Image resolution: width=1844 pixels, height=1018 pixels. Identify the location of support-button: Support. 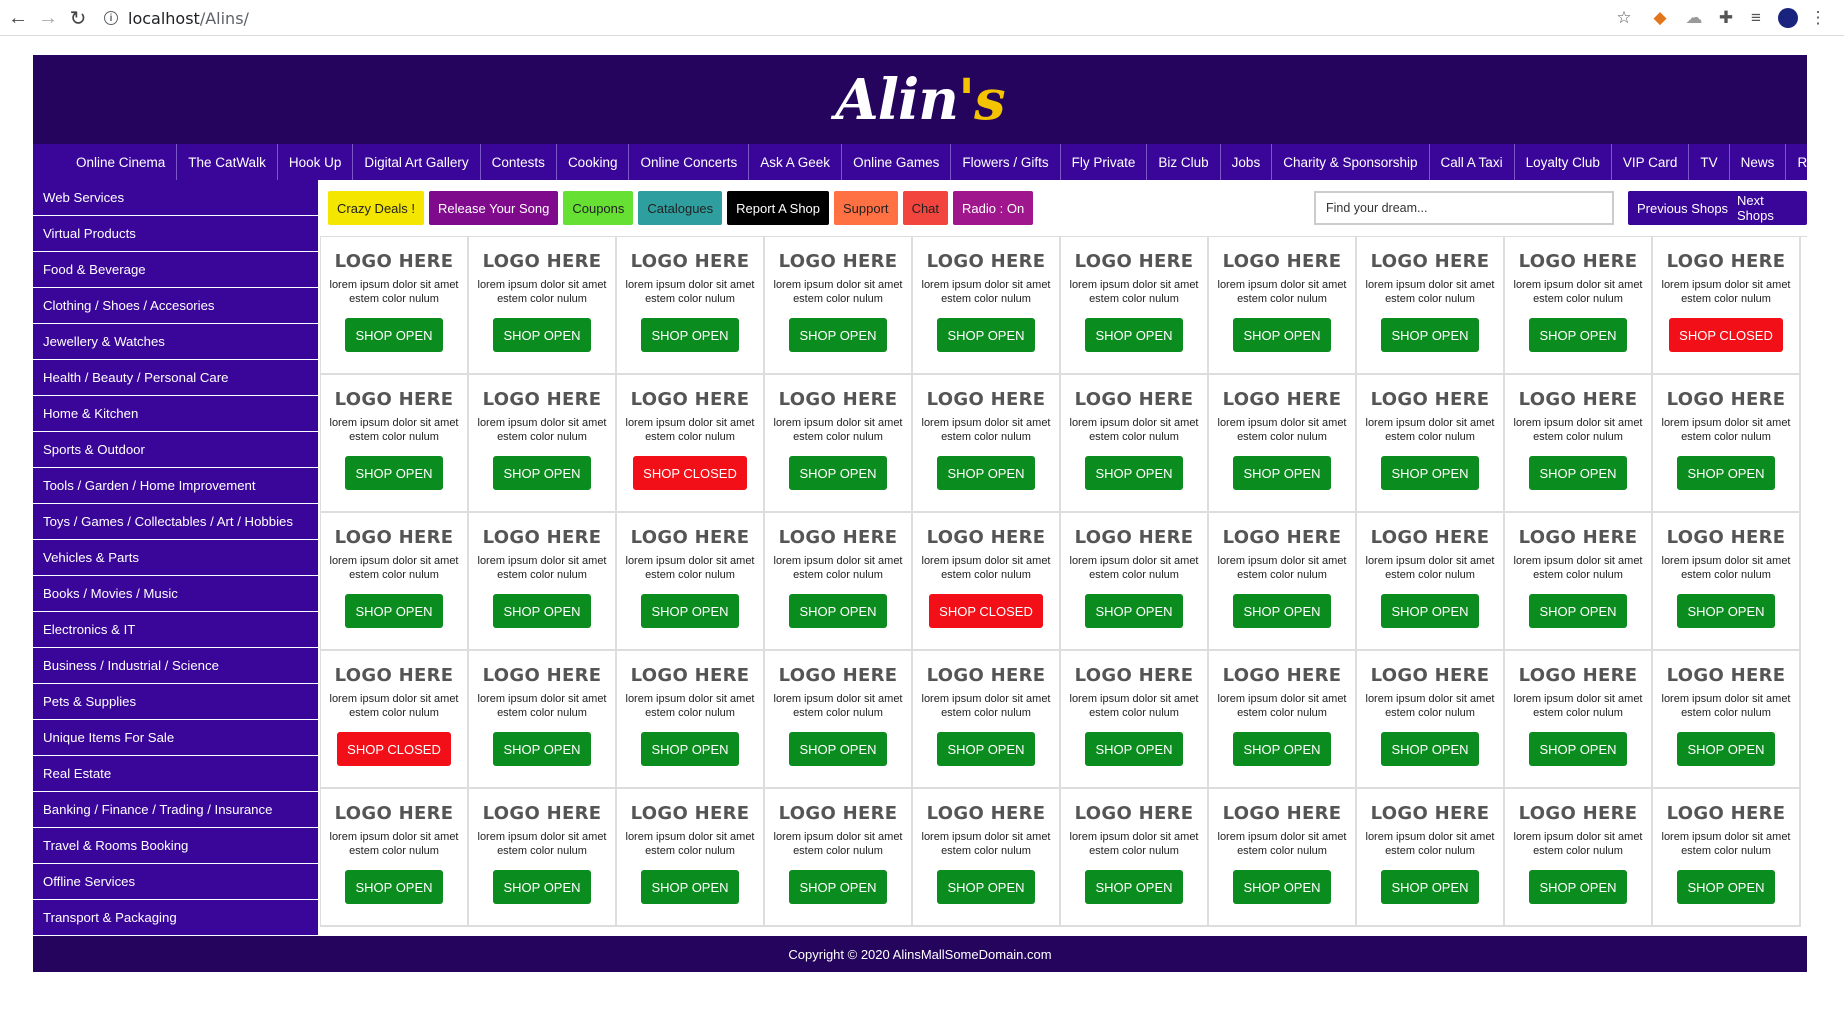
(866, 208).